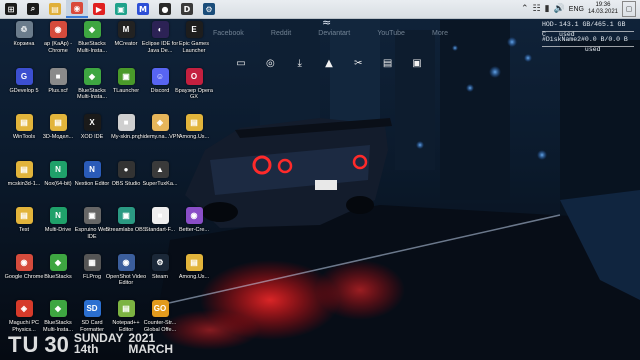  Describe the element at coordinates (77, 9) in the screenshot. I see `taskbar-chrome: ◉` at that location.